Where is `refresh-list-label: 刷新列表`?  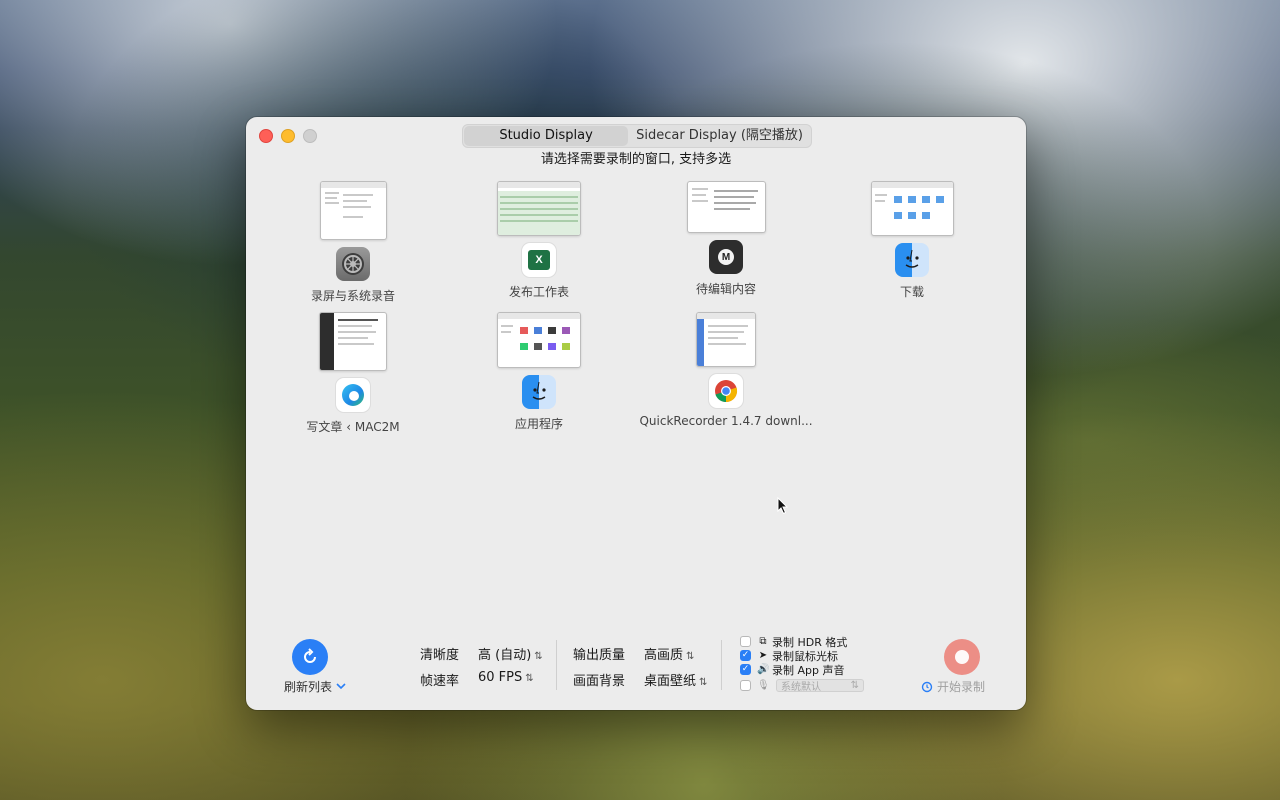
refresh-list-label: 刷新列表 is located at coordinates (308, 687).